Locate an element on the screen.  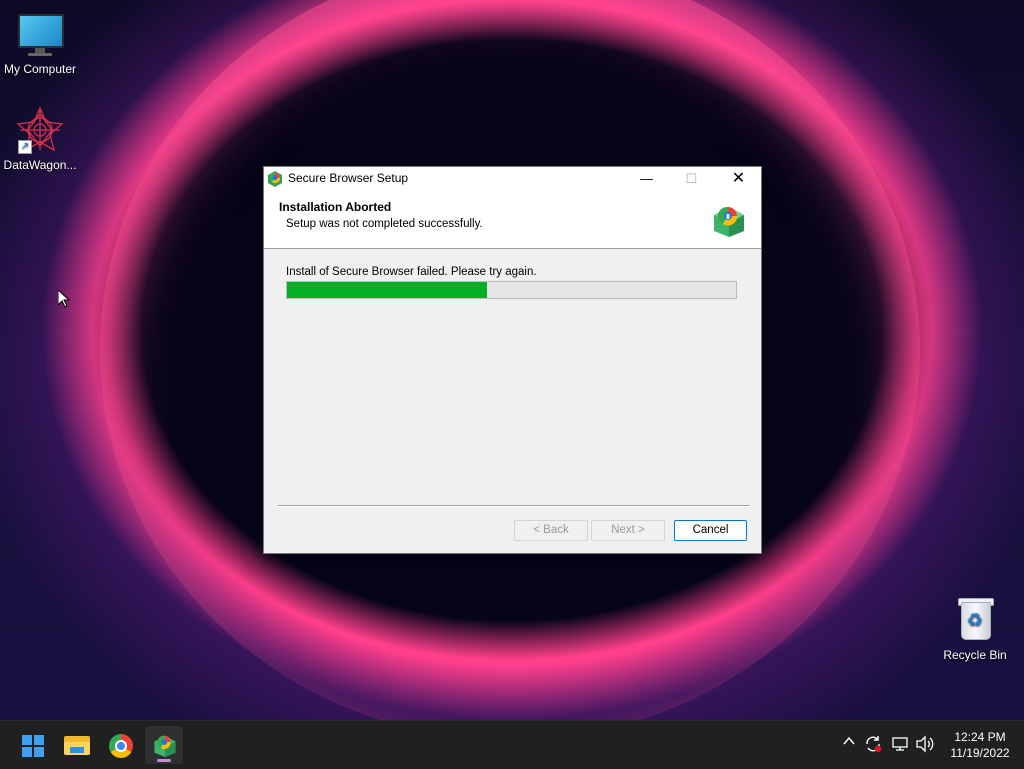
folder-icon is located at coordinates (77, 745).